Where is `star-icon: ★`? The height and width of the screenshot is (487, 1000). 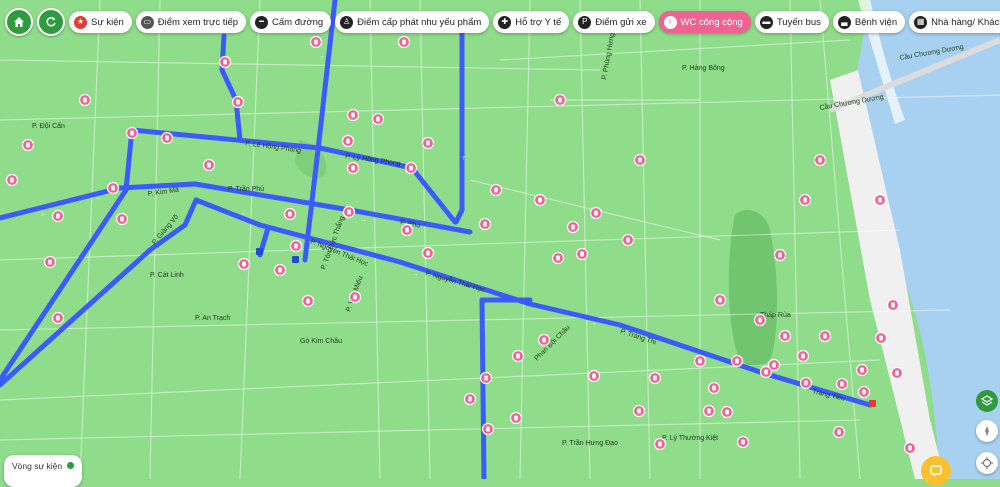 star-icon: ★ is located at coordinates (80, 22).